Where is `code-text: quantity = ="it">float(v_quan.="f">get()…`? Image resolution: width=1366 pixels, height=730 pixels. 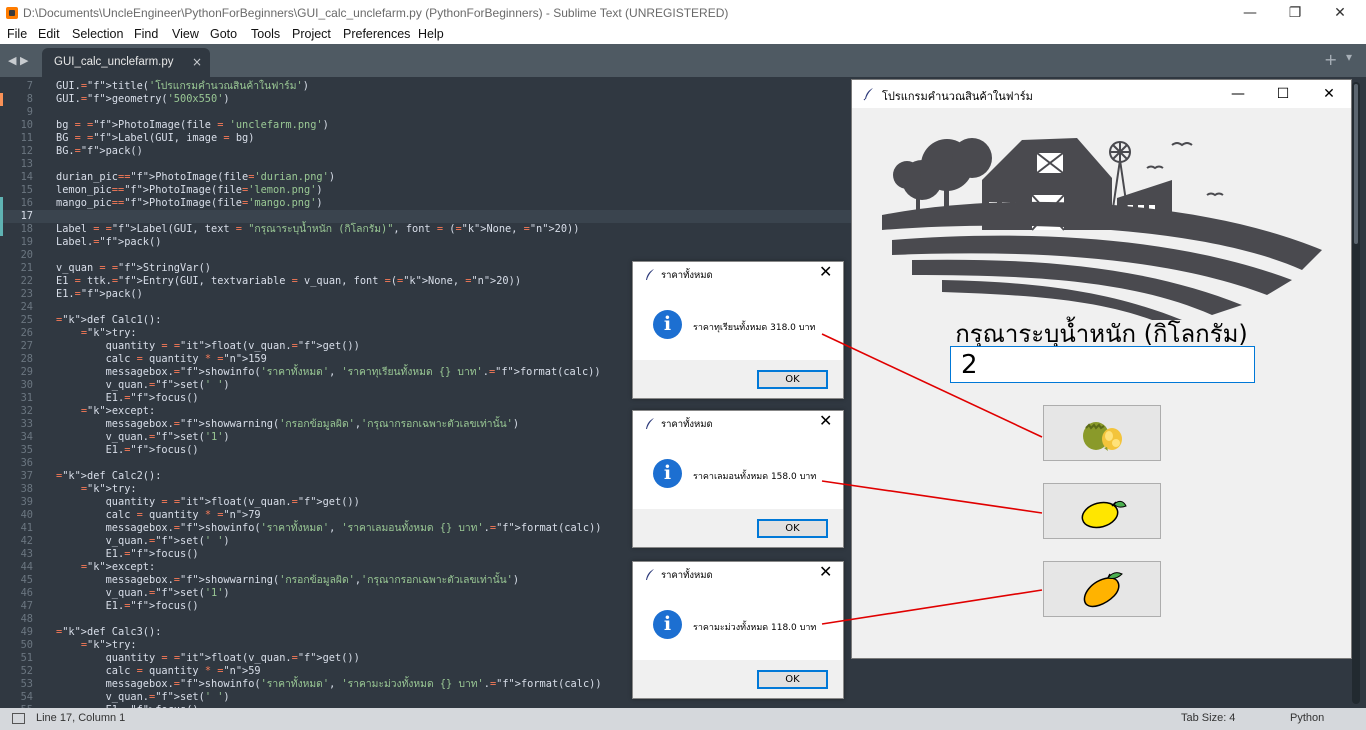 code-text: quantity = ="it">float(v_quan.="f">get()… is located at coordinates (208, 658).